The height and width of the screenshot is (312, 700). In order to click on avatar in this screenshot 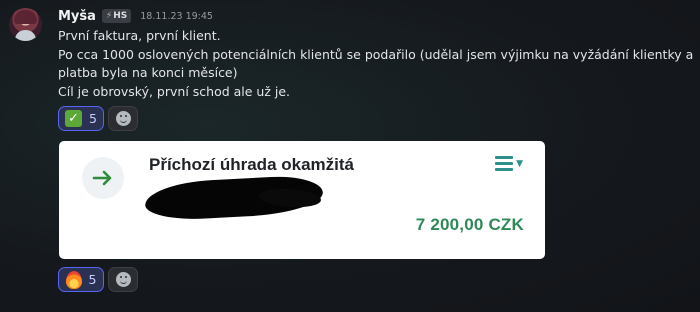, I will do `click(25, 24)`.